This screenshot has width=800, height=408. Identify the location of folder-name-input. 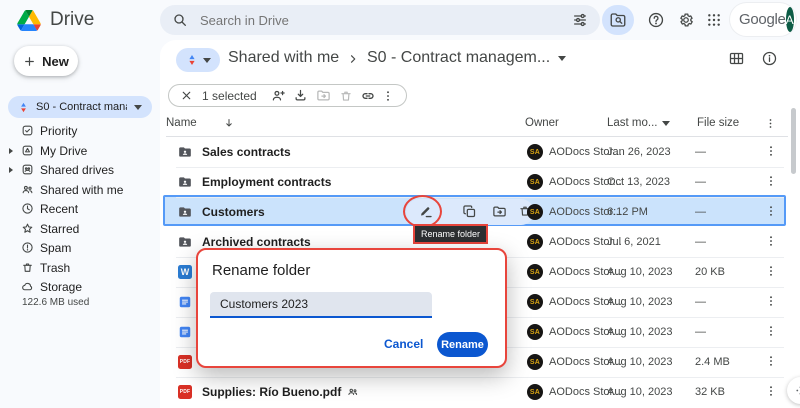
(321, 305).